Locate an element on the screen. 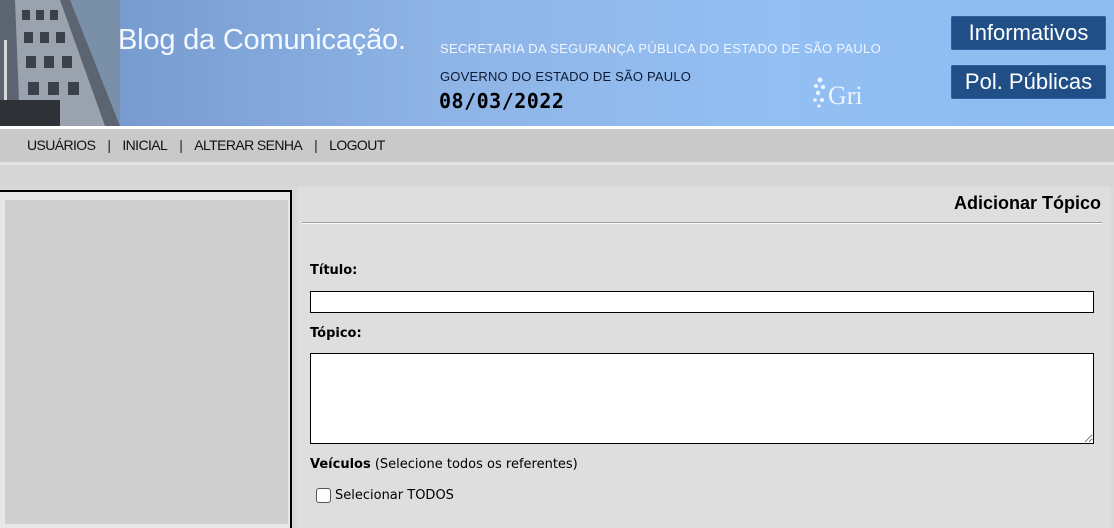 The image size is (1114, 528). top-menu: USUÁRIOS | INICIAL | ALTERAR SENHA | LOGOUT is located at coordinates (557, 145).